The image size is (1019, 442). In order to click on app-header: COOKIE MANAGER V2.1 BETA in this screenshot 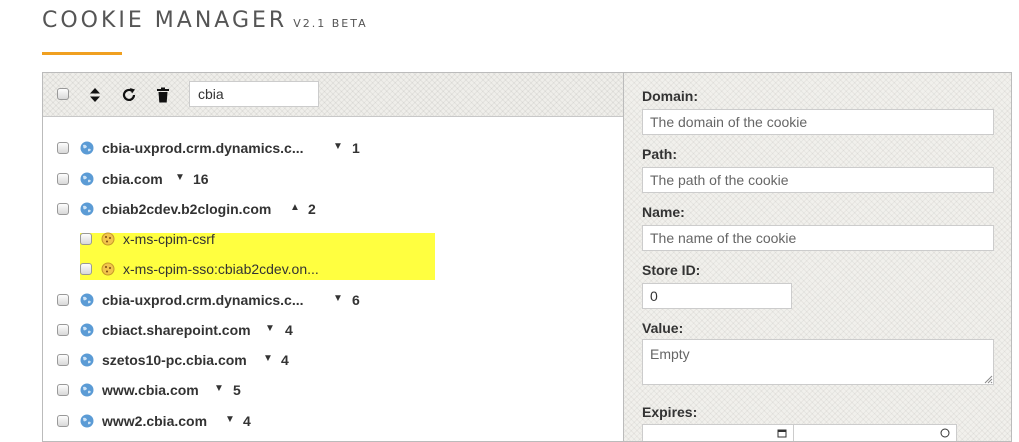, I will do `click(205, 20)`.